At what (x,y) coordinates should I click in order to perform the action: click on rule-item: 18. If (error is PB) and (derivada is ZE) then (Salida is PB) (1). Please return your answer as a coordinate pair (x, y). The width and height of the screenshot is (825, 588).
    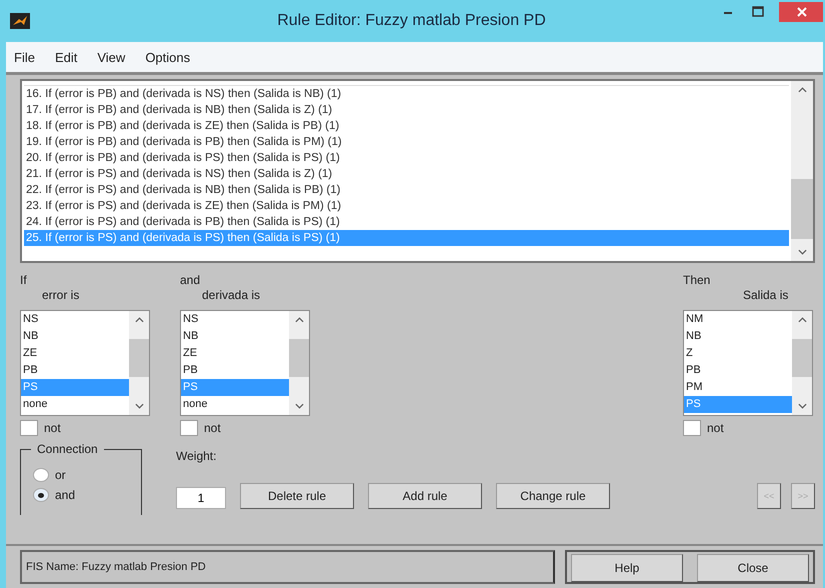
    Looking at the image, I should click on (406, 126).